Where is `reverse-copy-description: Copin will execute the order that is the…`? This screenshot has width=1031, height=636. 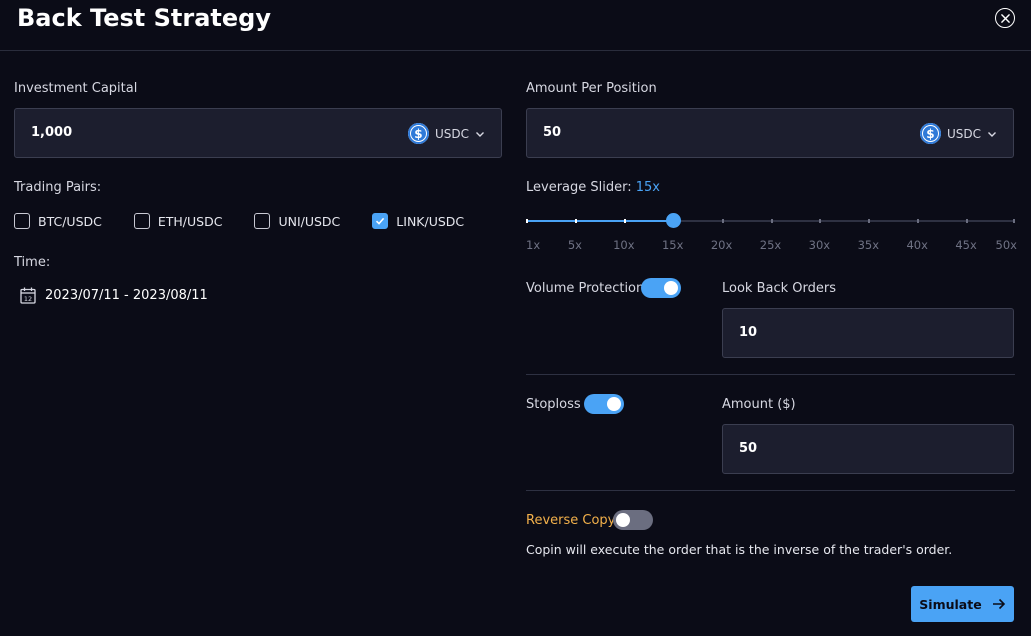 reverse-copy-description: Copin will execute the order that is the… is located at coordinates (739, 549).